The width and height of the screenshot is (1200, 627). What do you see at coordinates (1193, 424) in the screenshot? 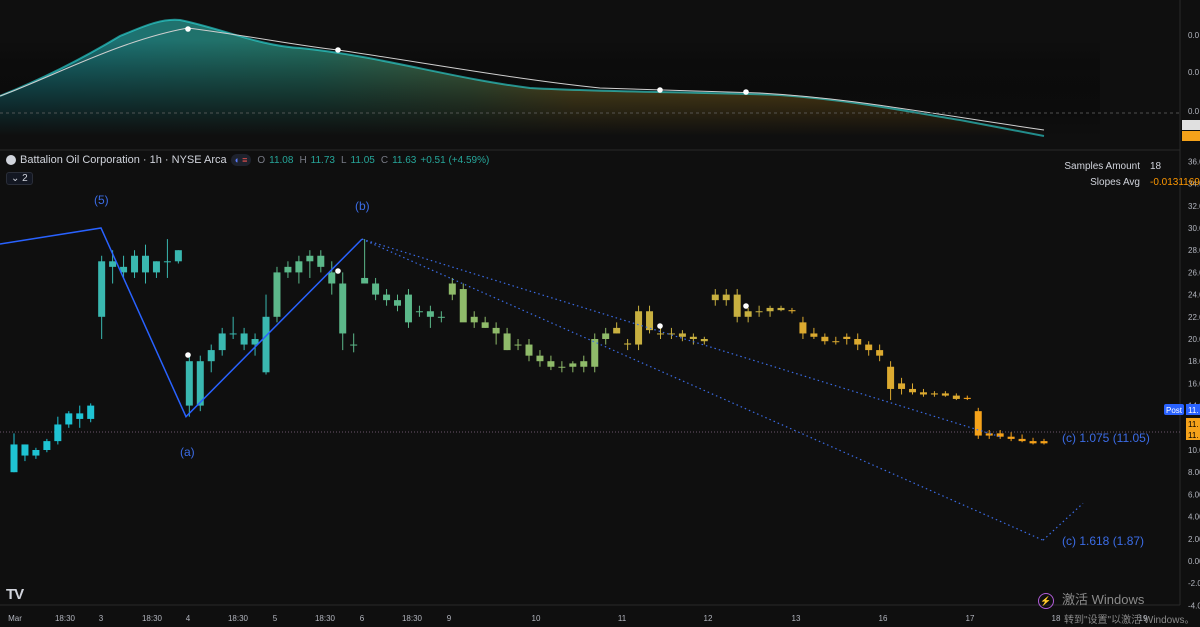
I see `last-value-1: 11.` at bounding box center [1193, 424].